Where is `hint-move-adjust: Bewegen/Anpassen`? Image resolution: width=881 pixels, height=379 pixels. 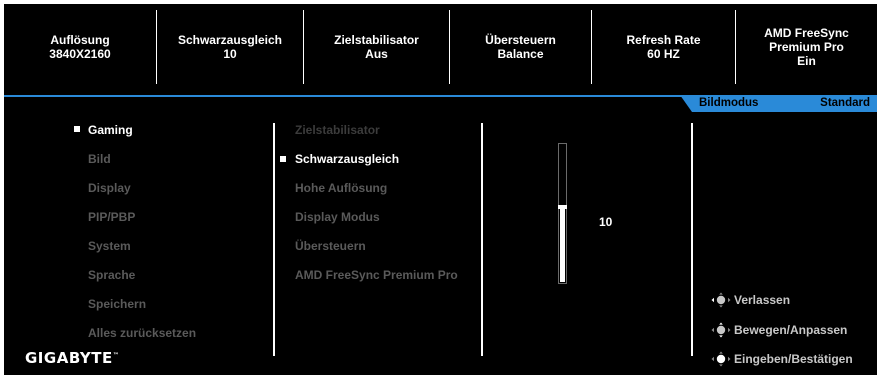 hint-move-adjust: Bewegen/Anpassen is located at coordinates (778, 330).